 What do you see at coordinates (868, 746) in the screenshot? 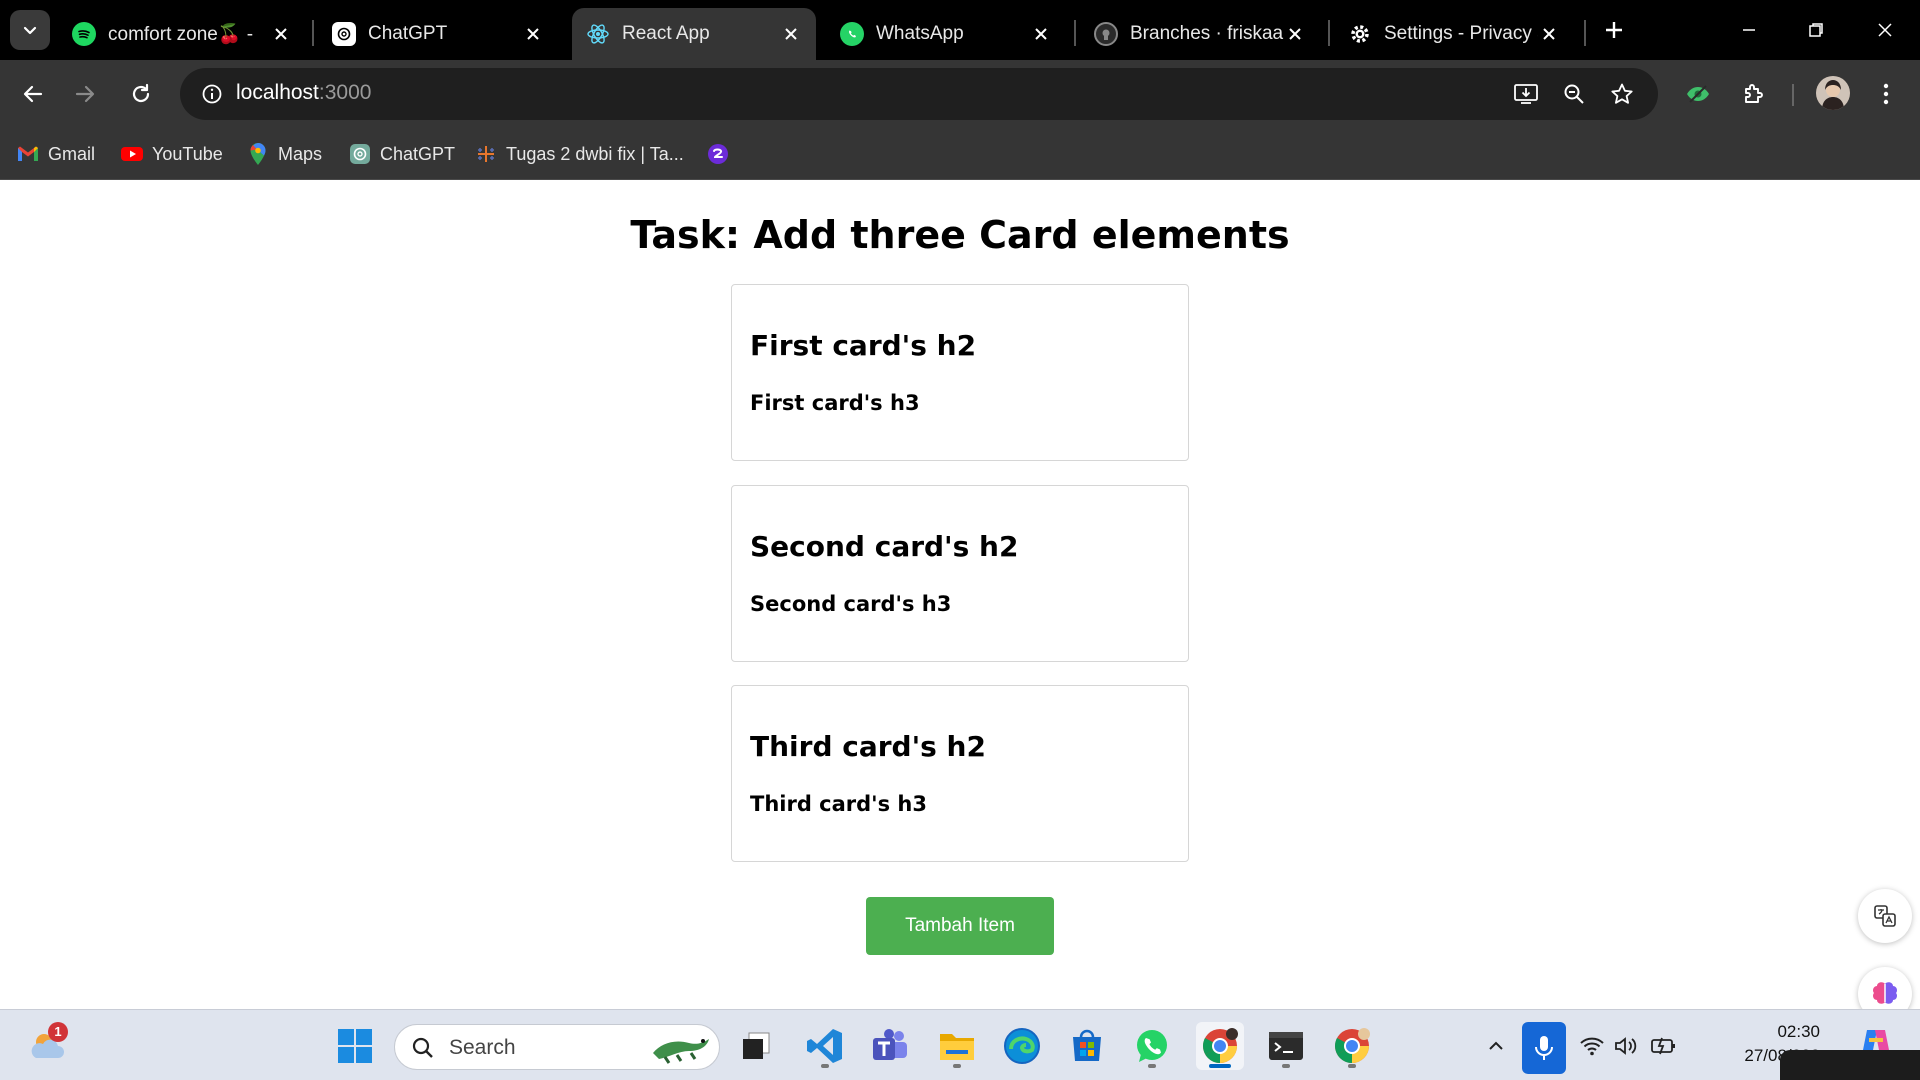
I see `card-h2: Third card's h2` at bounding box center [868, 746].